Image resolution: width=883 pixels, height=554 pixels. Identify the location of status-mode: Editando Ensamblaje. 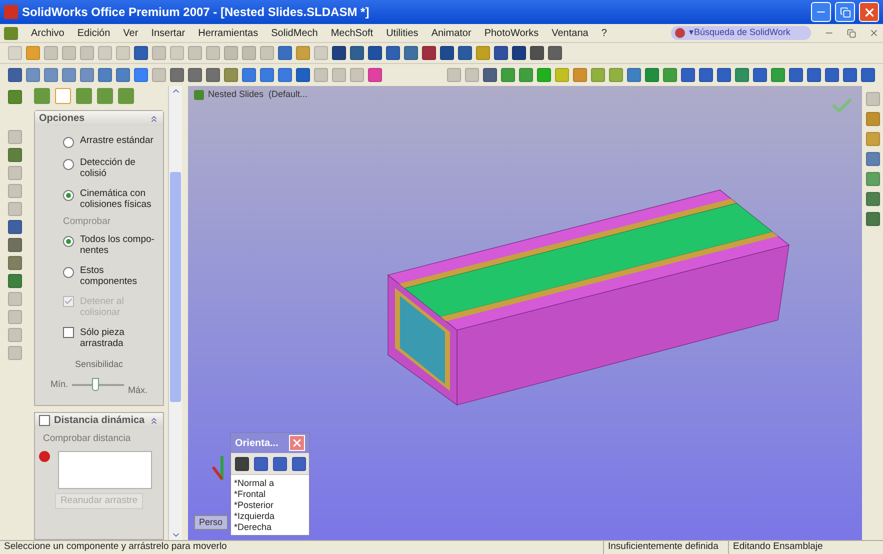
(805, 547).